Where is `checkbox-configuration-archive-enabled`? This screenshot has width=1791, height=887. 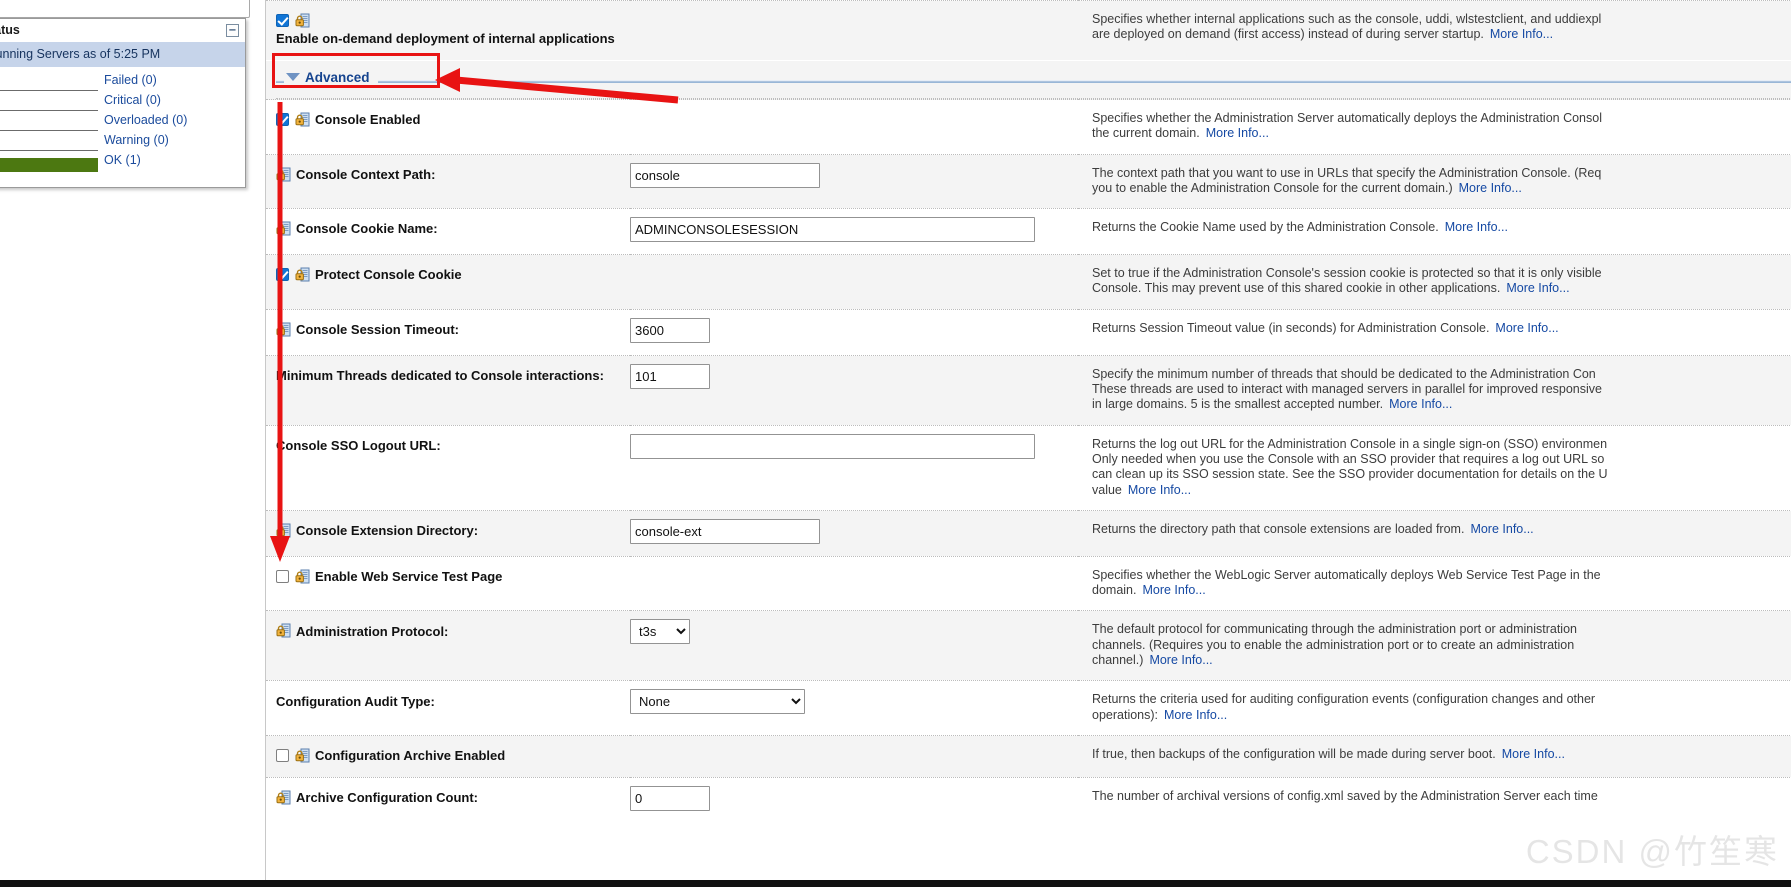 checkbox-configuration-archive-enabled is located at coordinates (282, 755).